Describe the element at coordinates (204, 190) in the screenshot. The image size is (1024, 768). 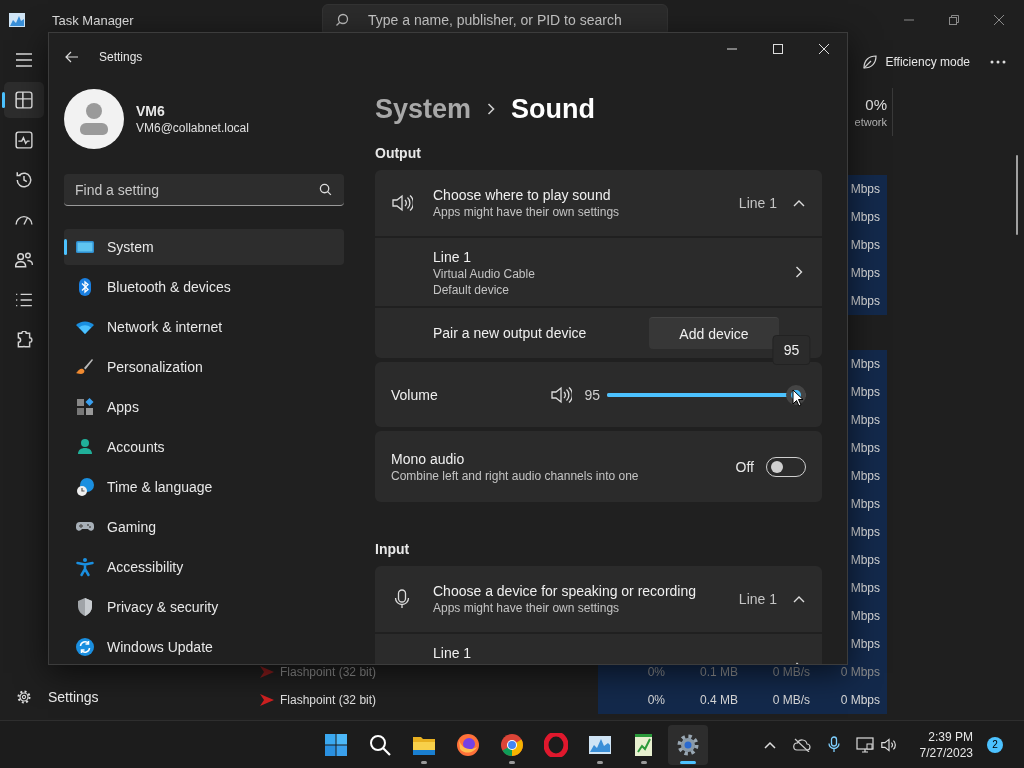
I see `search-field: Find a setting` at that location.